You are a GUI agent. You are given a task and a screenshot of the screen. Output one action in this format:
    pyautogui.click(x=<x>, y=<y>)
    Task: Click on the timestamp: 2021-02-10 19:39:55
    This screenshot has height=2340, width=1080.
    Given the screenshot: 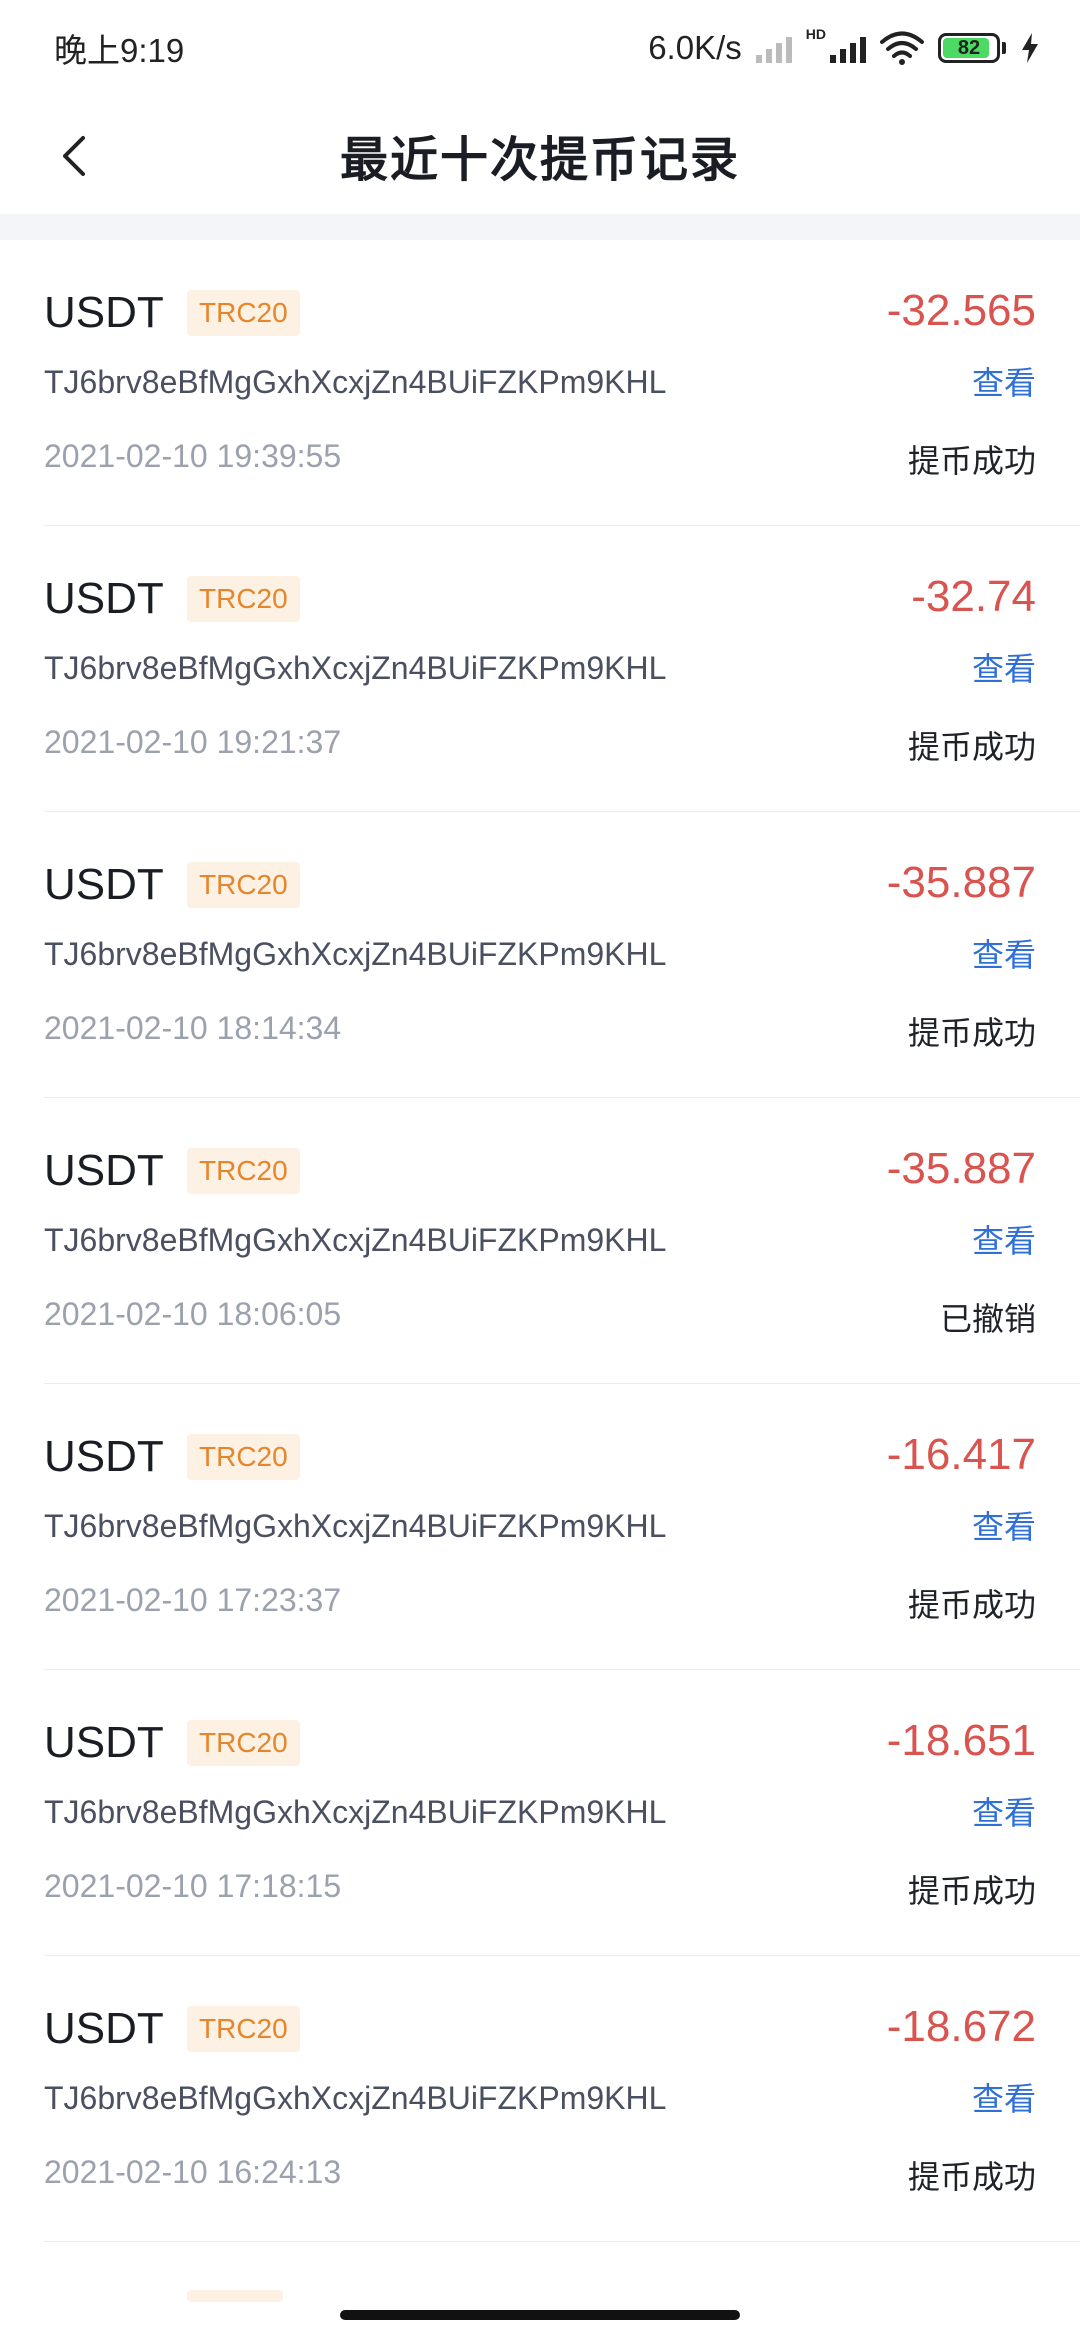 What is the action you would take?
    pyautogui.click(x=193, y=456)
    